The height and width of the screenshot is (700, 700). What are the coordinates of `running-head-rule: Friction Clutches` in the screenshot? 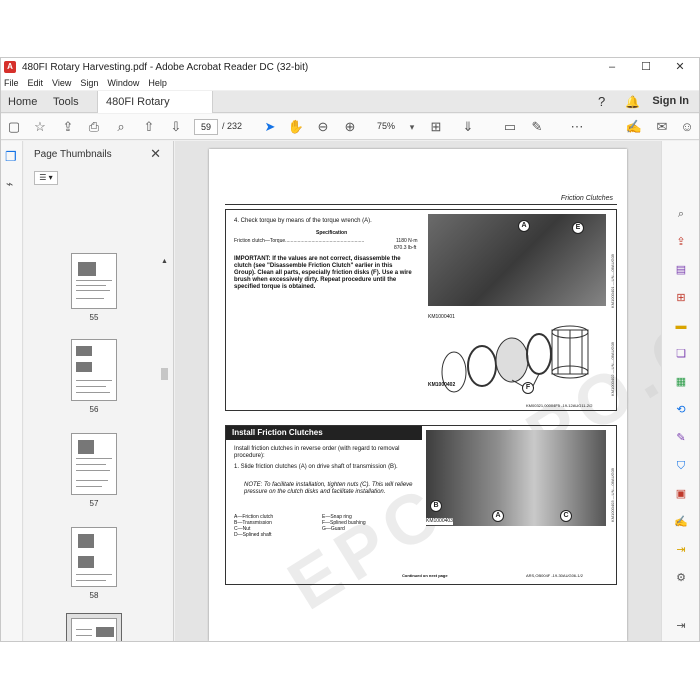 It's located at (421, 195).